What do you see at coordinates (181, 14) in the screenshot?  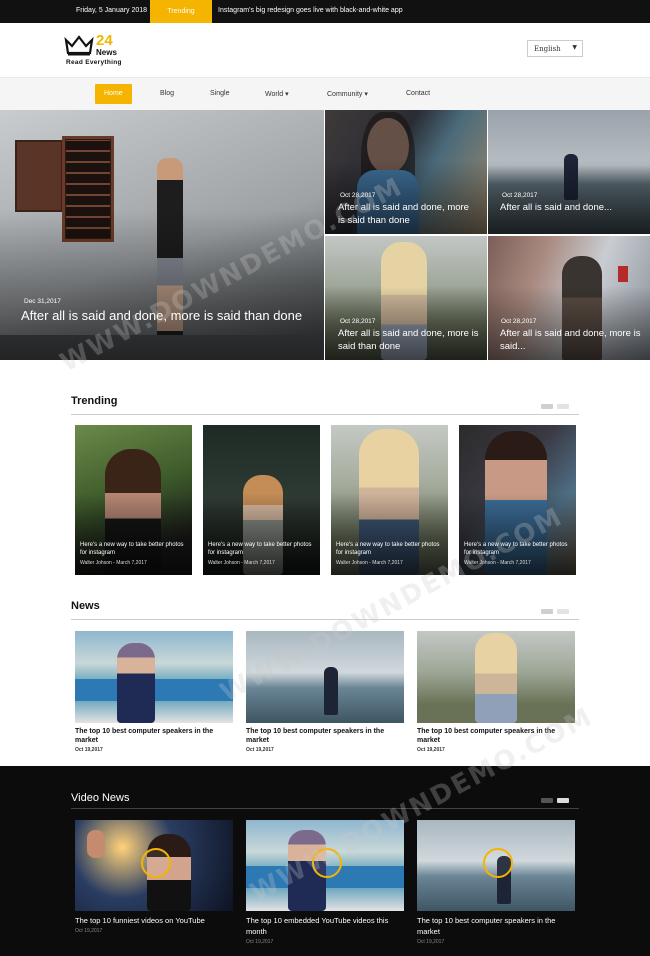 I see `trending-tag: Trending` at bounding box center [181, 14].